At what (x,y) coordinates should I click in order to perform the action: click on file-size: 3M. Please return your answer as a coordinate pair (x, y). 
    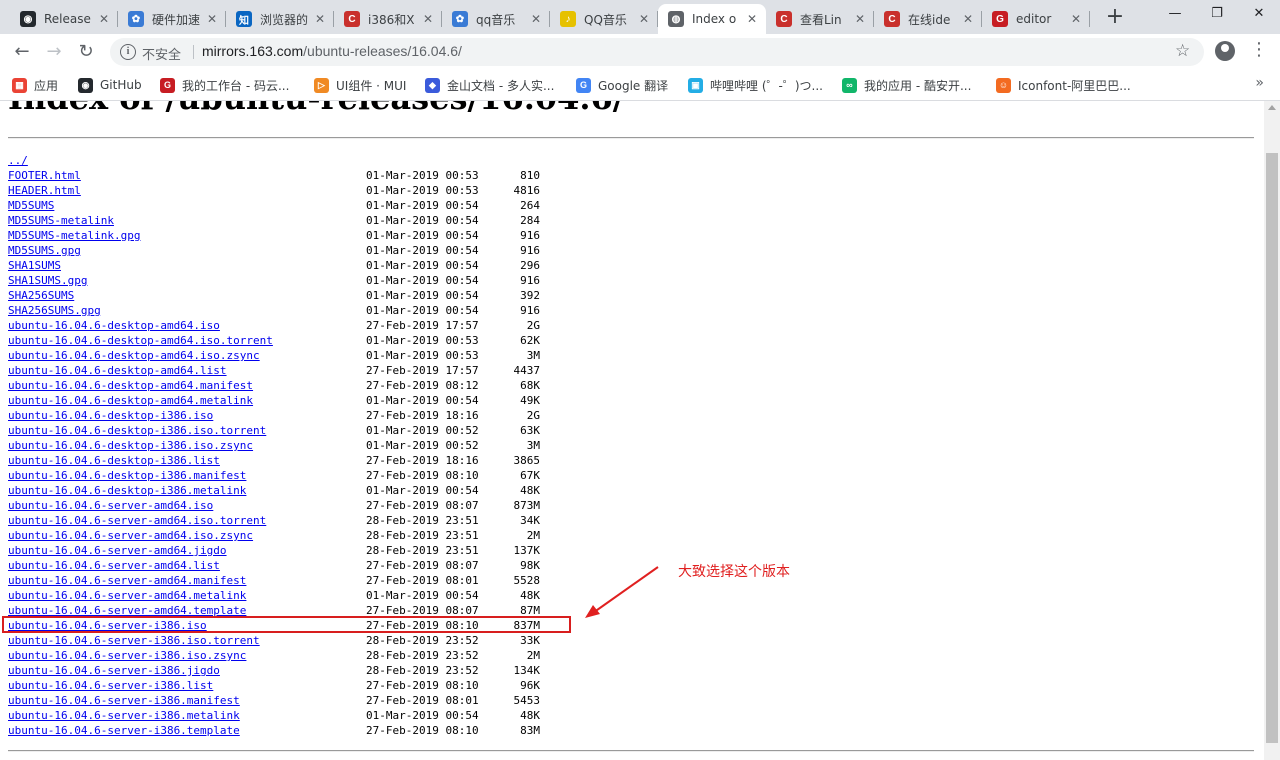
    Looking at the image, I should click on (533, 445).